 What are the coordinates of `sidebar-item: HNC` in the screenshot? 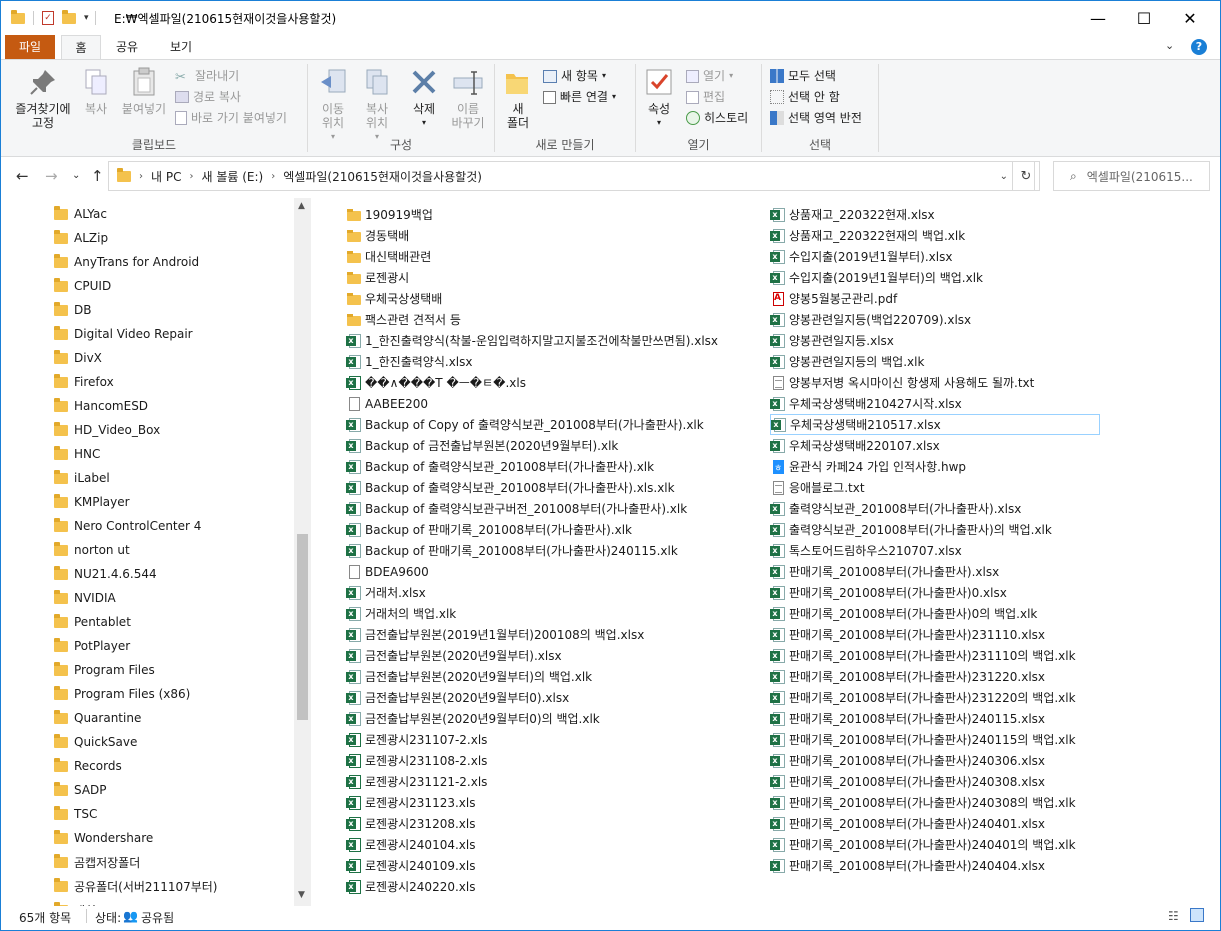 It's located at (77, 454).